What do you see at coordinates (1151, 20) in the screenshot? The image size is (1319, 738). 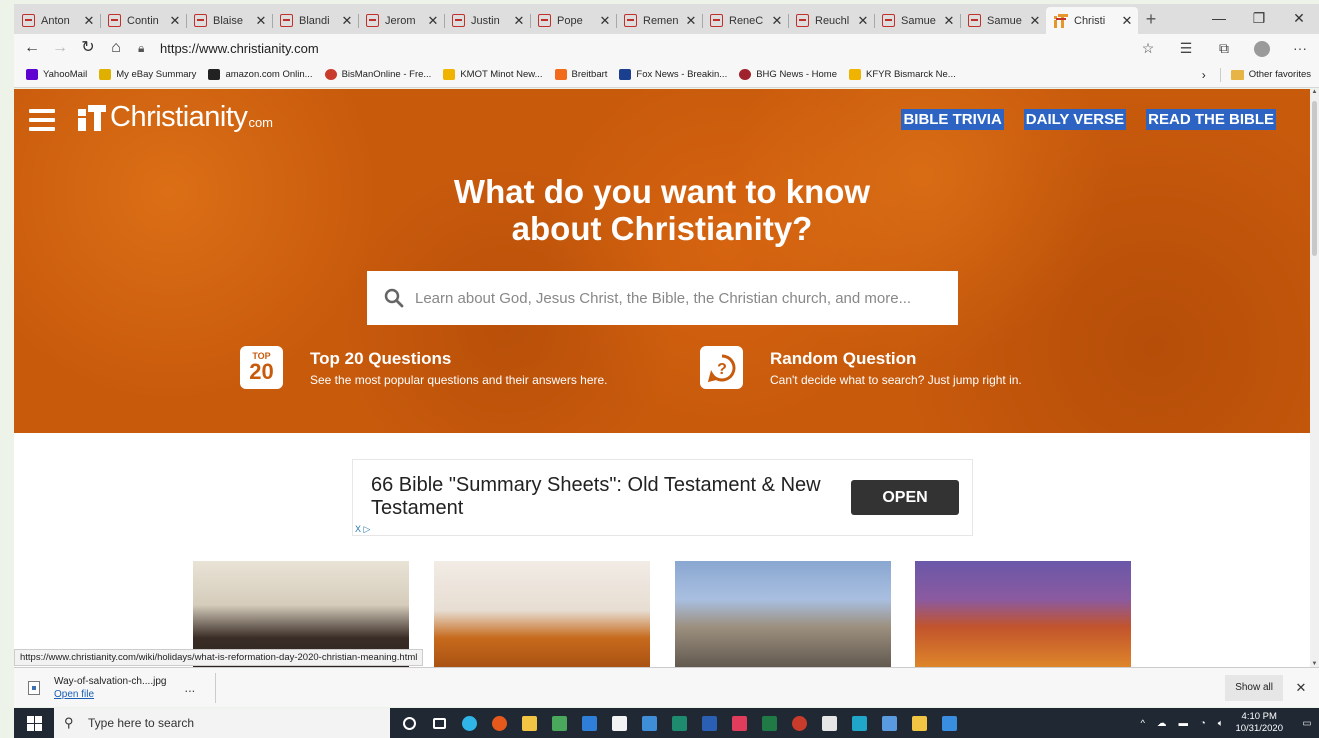 I see `new-tab-button: +` at bounding box center [1151, 20].